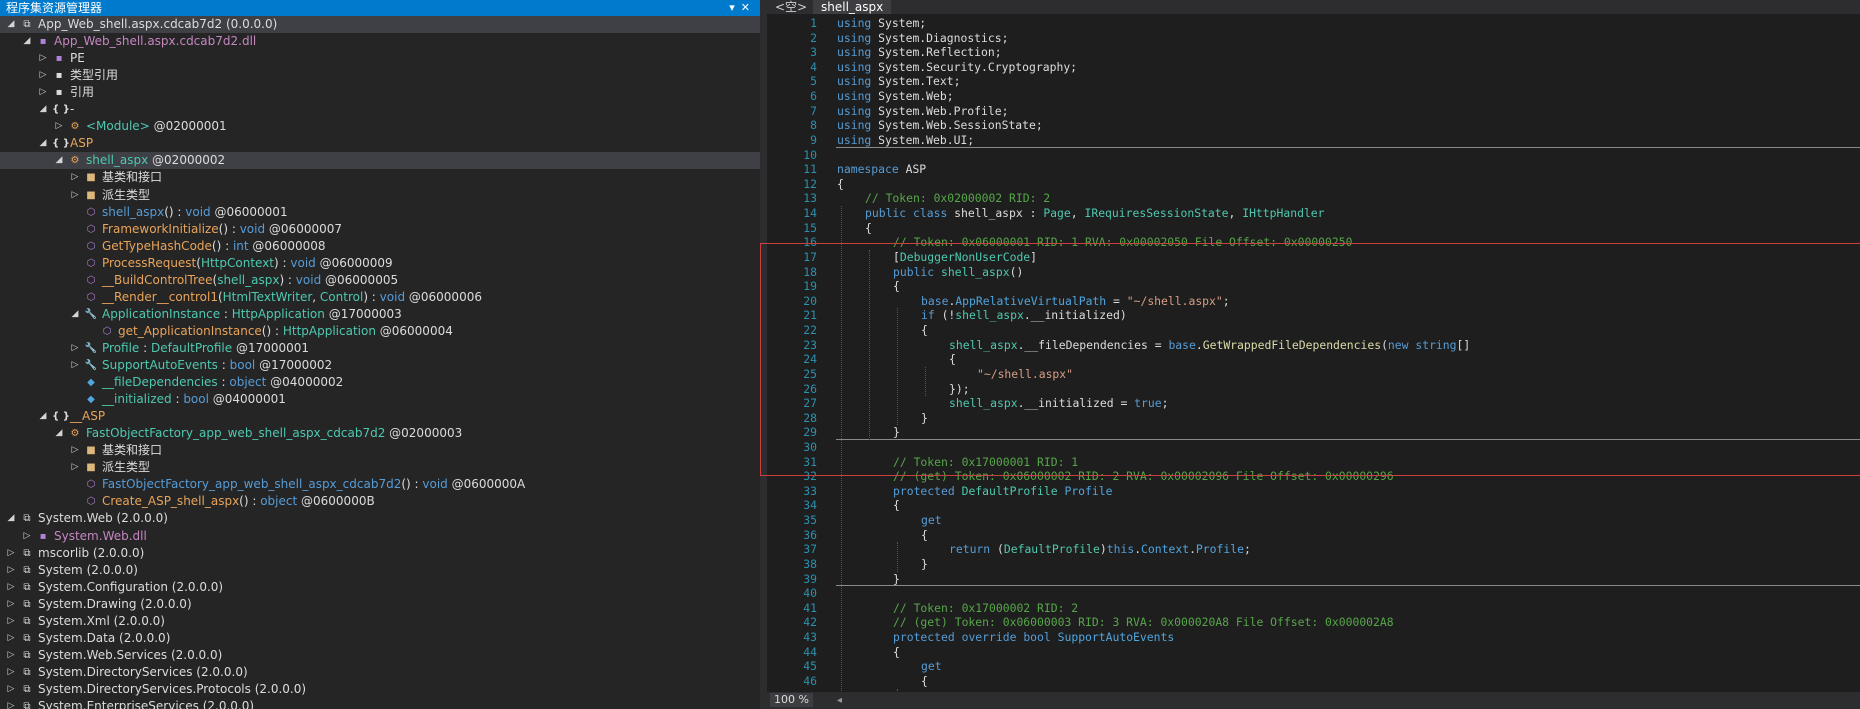  I want to click on line-number: 7, so click(813, 110).